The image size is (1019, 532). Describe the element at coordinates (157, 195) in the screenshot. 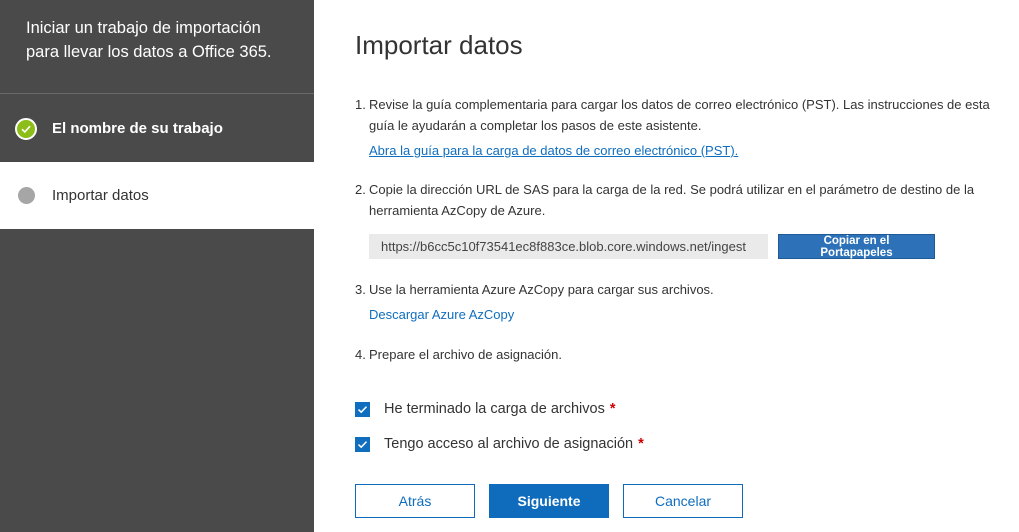

I see `sidebar-step-import-data: Importar datos` at that location.